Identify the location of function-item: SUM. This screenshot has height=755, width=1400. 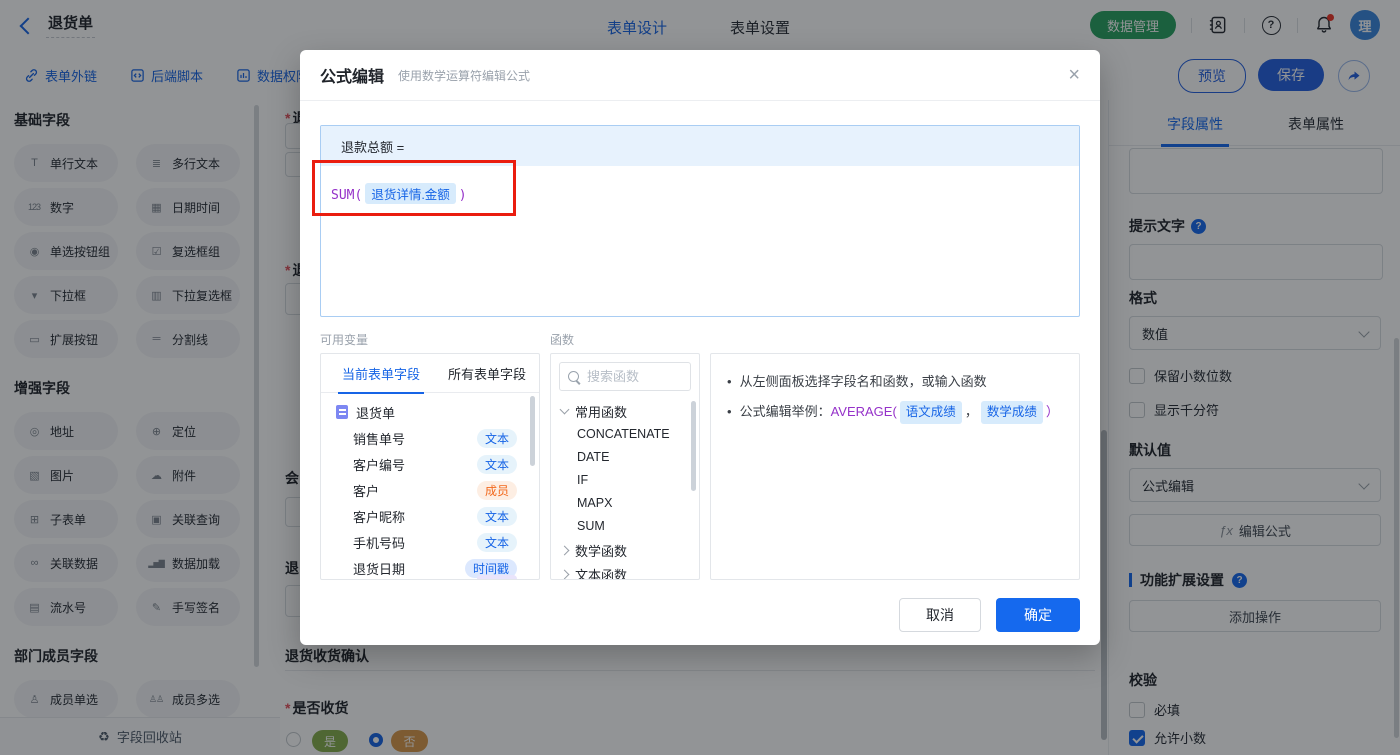
(625, 526).